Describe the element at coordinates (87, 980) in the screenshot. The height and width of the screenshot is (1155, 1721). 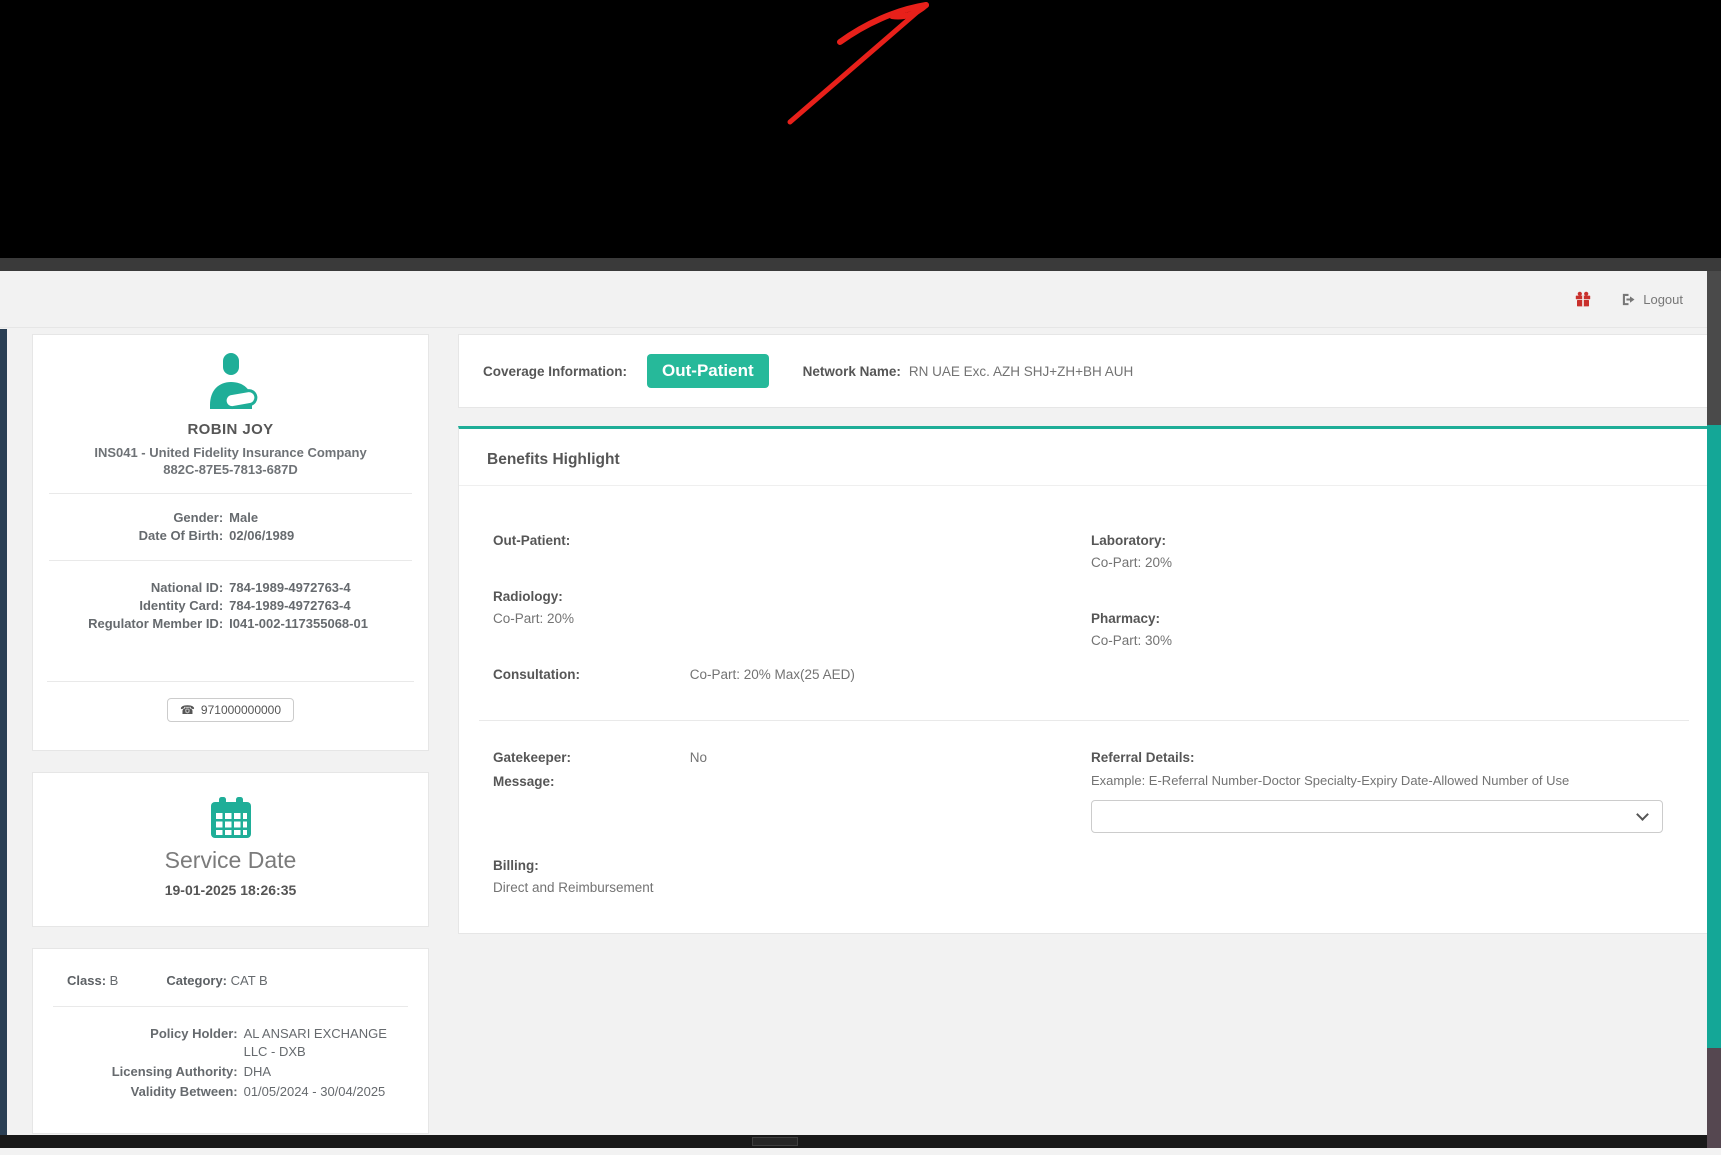
I see `class-label: Class:` at that location.